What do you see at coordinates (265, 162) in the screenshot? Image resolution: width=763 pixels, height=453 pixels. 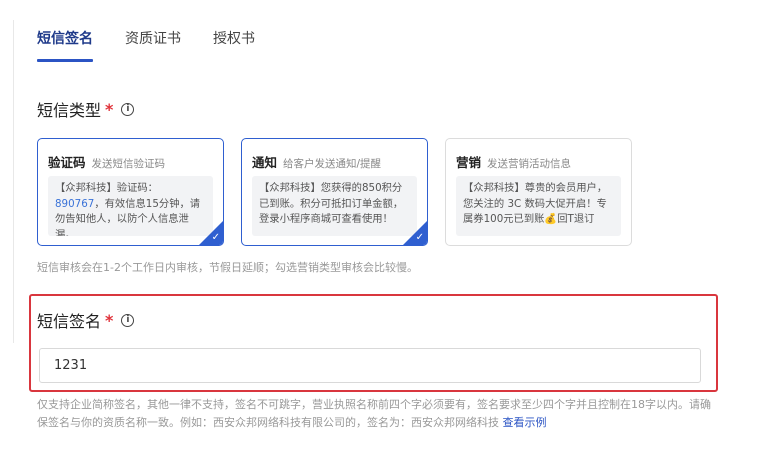 I see `card-name: 通知` at bounding box center [265, 162].